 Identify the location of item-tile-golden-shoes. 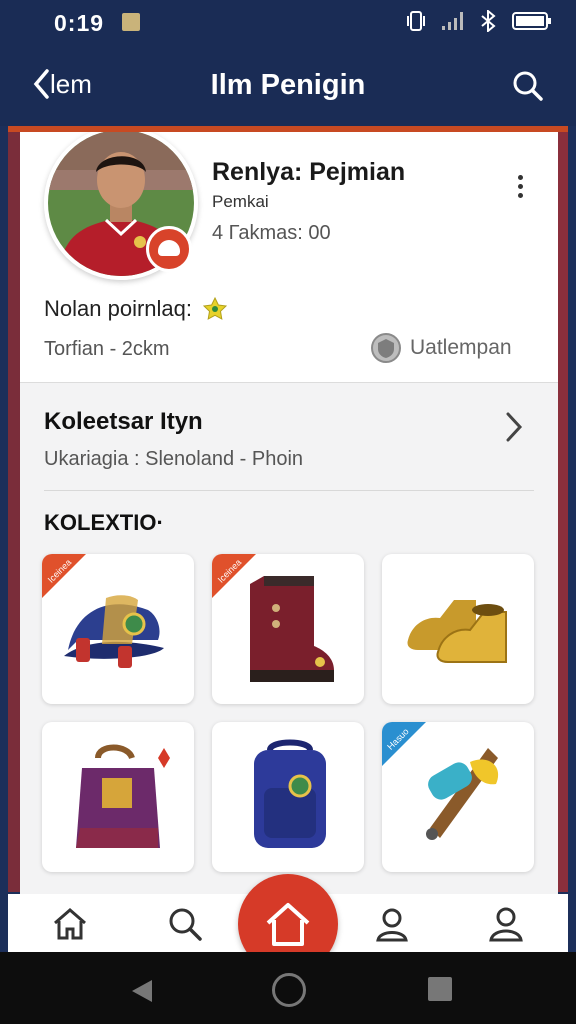
(458, 629).